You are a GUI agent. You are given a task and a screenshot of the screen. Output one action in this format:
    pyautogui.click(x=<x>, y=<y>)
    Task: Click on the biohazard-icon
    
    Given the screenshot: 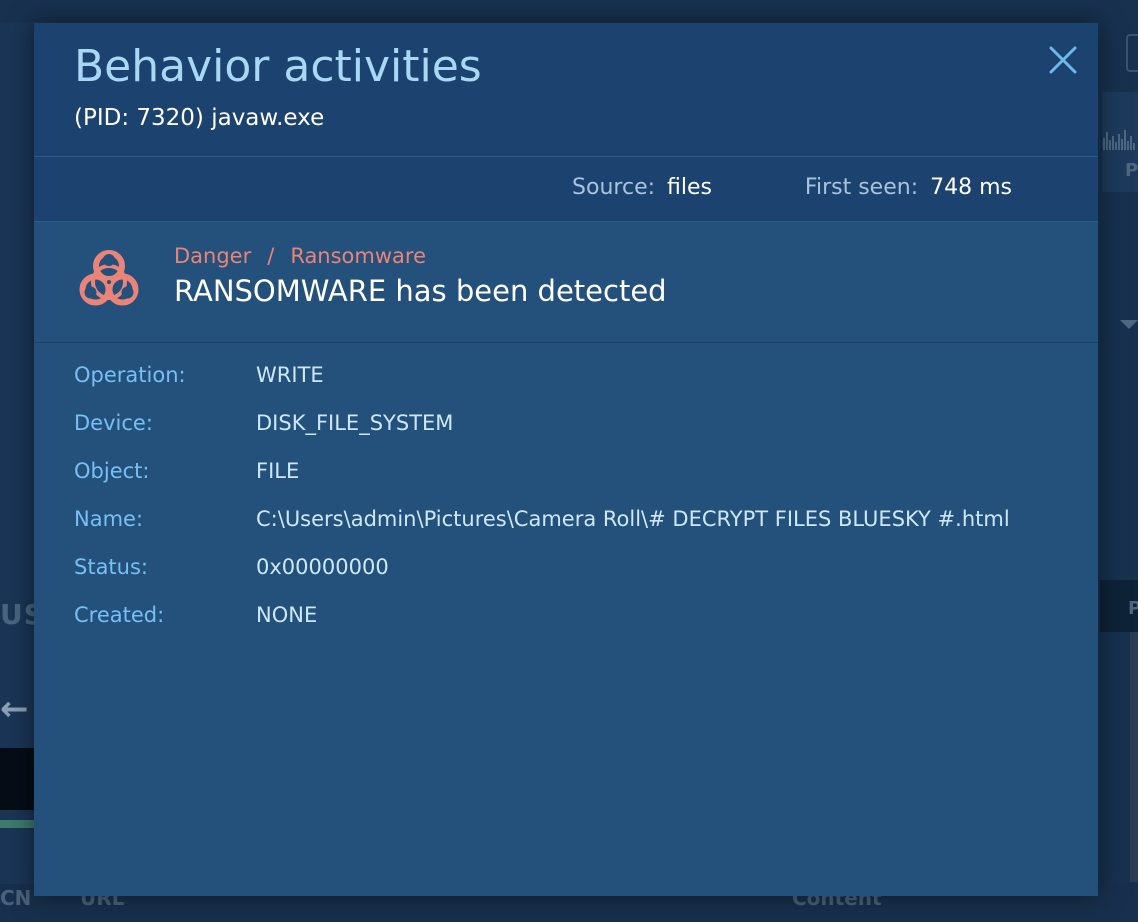 What is the action you would take?
    pyautogui.click(x=109, y=278)
    